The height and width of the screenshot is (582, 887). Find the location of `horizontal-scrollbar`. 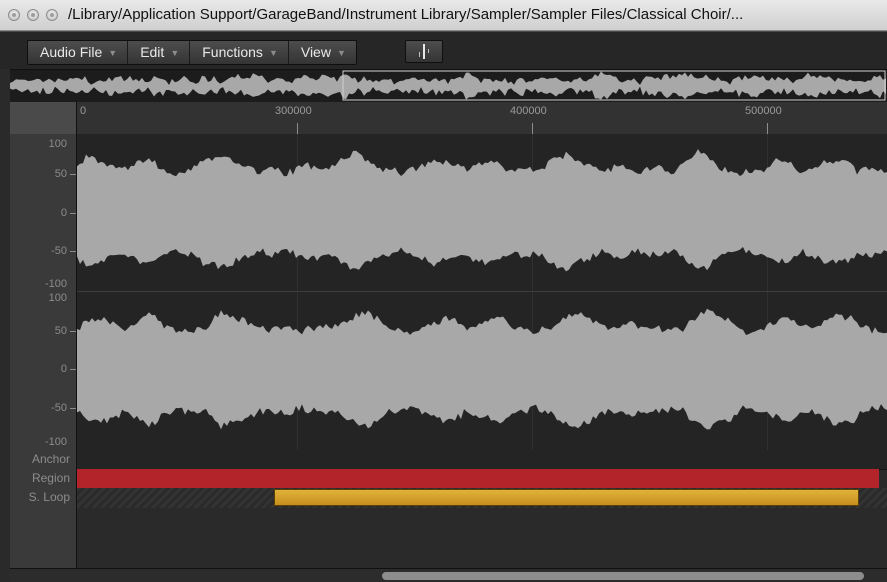

horizontal-scrollbar is located at coordinates (623, 576).